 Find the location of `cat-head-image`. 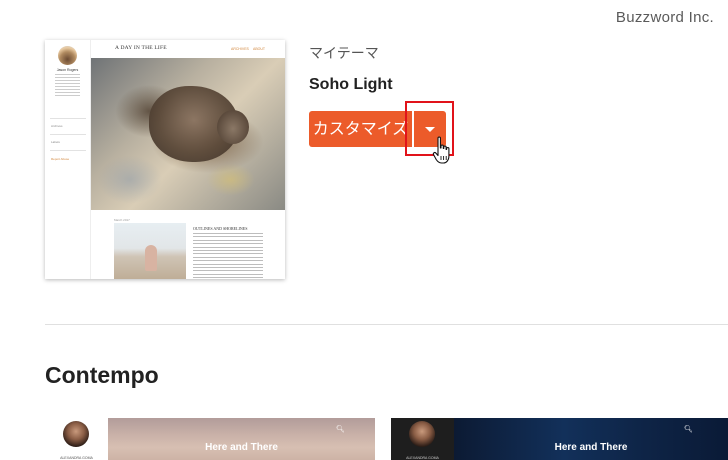

cat-head-image is located at coordinates (233, 127).